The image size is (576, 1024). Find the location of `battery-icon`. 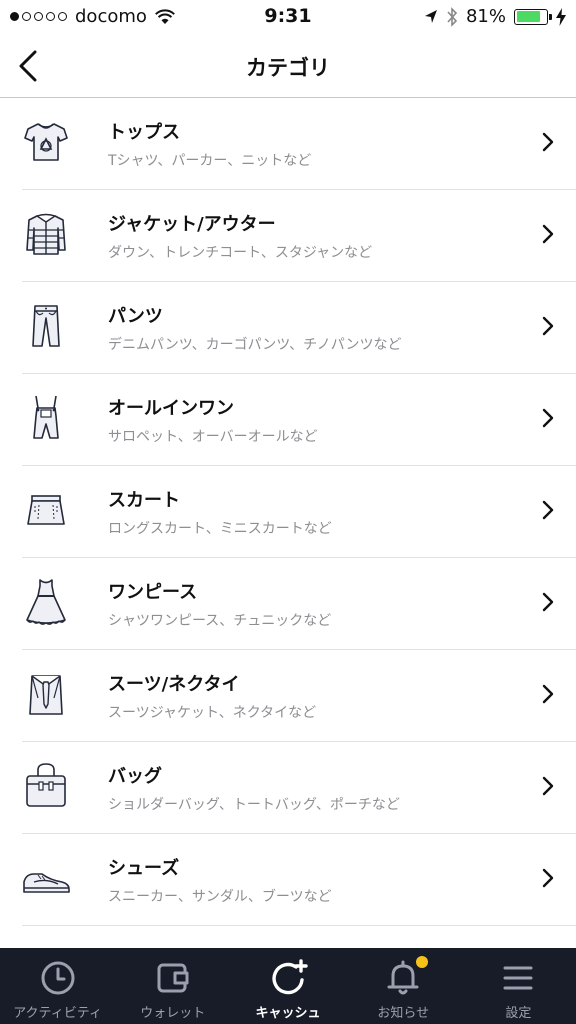

battery-icon is located at coordinates (533, 16).